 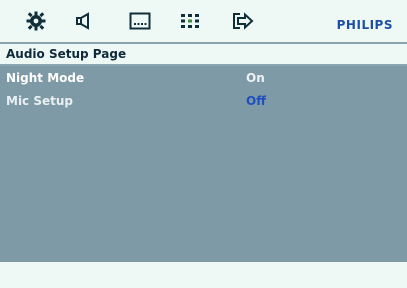 What do you see at coordinates (39, 101) in the screenshot?
I see `setting-label: Mic Setup` at bounding box center [39, 101].